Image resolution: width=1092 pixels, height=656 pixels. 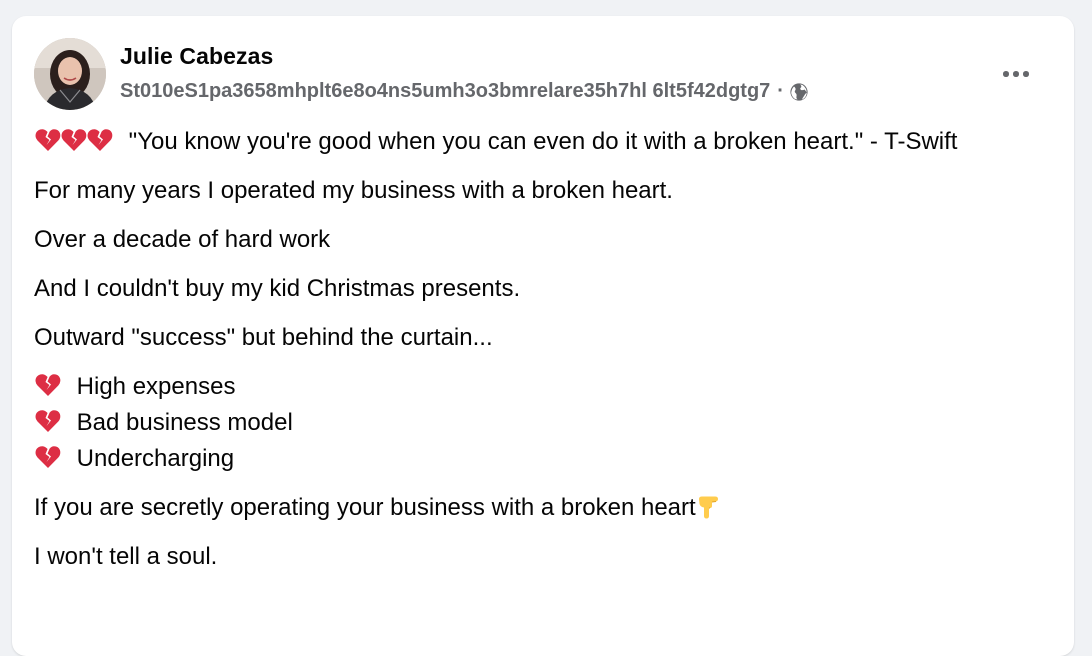 What do you see at coordinates (708, 507) in the screenshot?
I see `backhand-index-pointing-down-icon` at bounding box center [708, 507].